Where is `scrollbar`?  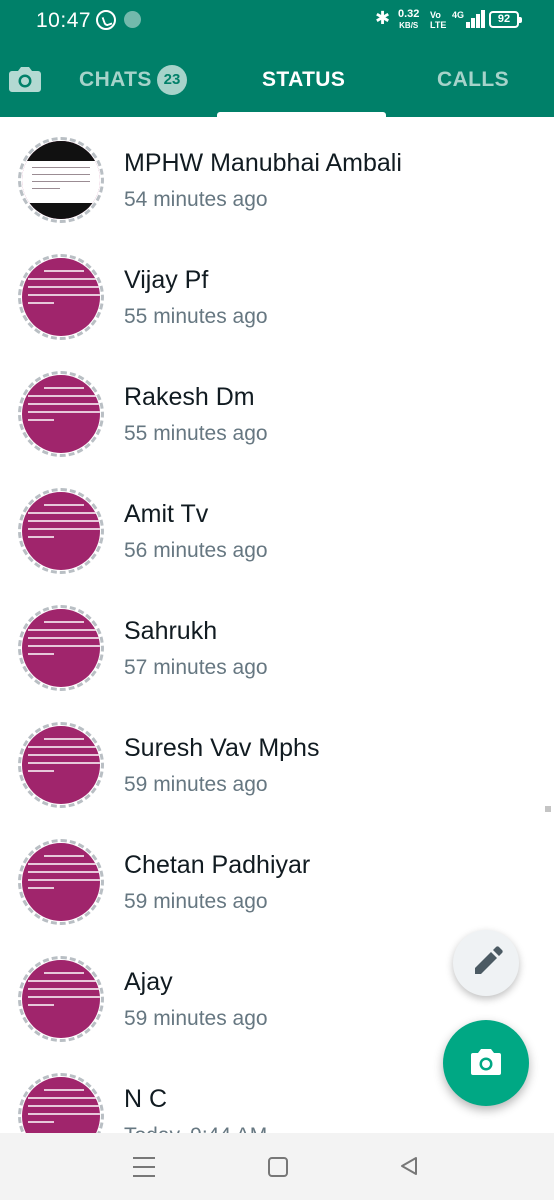 scrollbar is located at coordinates (548, 809).